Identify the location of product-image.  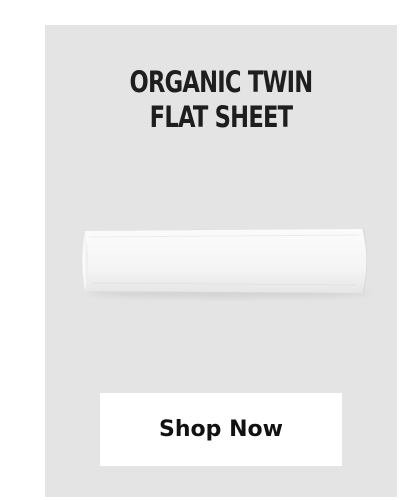
(227, 262).